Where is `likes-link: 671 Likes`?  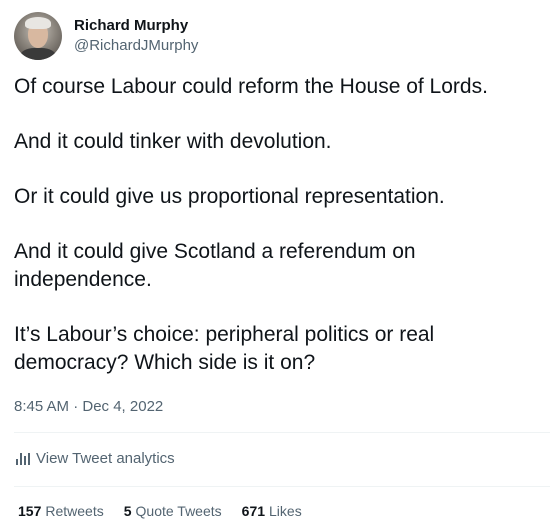 likes-link: 671 Likes is located at coordinates (272, 511).